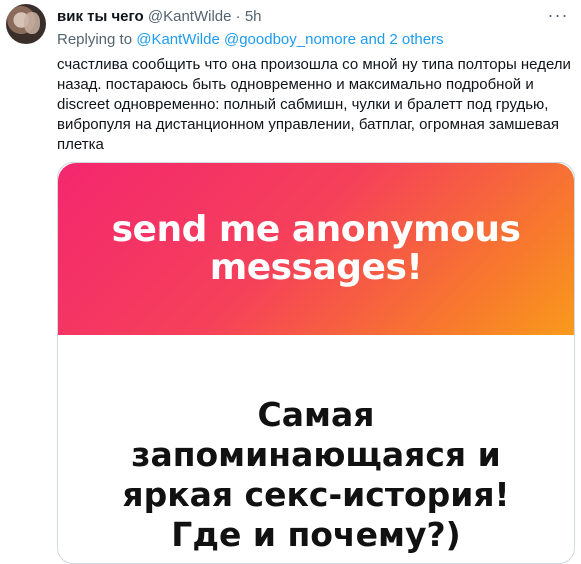 This screenshot has height=564, width=581. What do you see at coordinates (178, 39) in the screenshot?
I see `reply-mention: @KantWilde` at bounding box center [178, 39].